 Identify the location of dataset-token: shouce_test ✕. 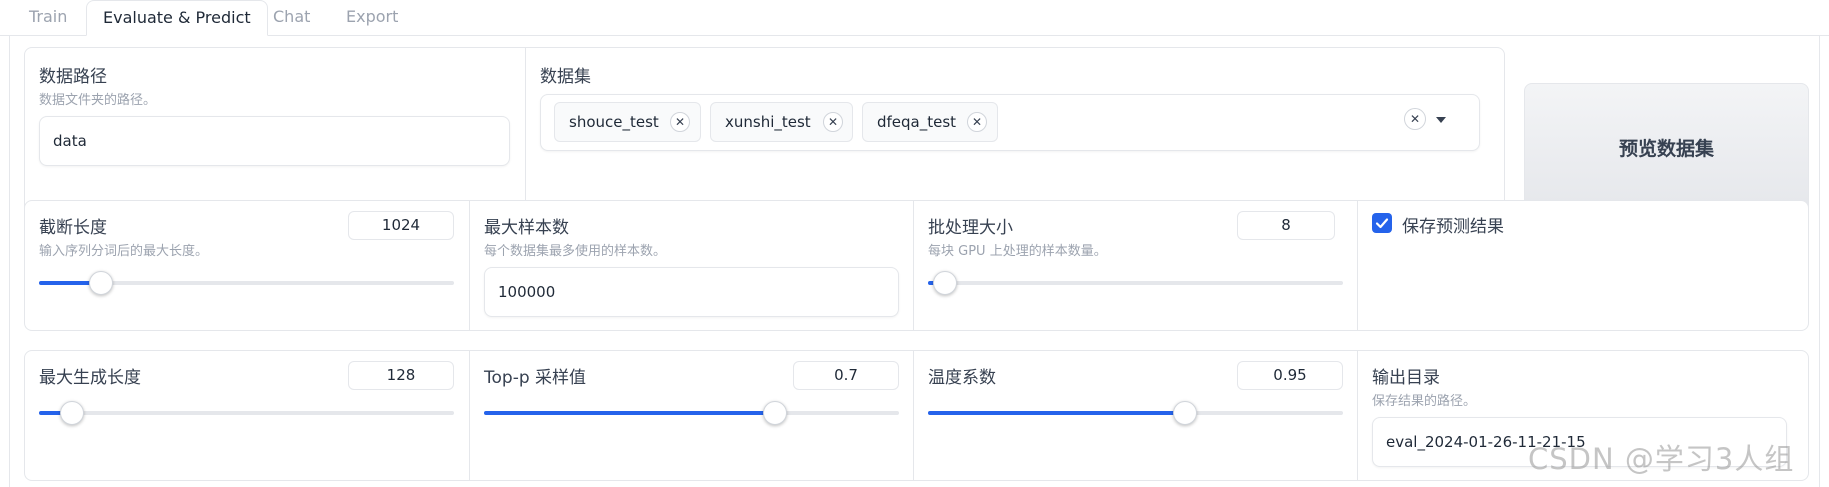
(627, 122).